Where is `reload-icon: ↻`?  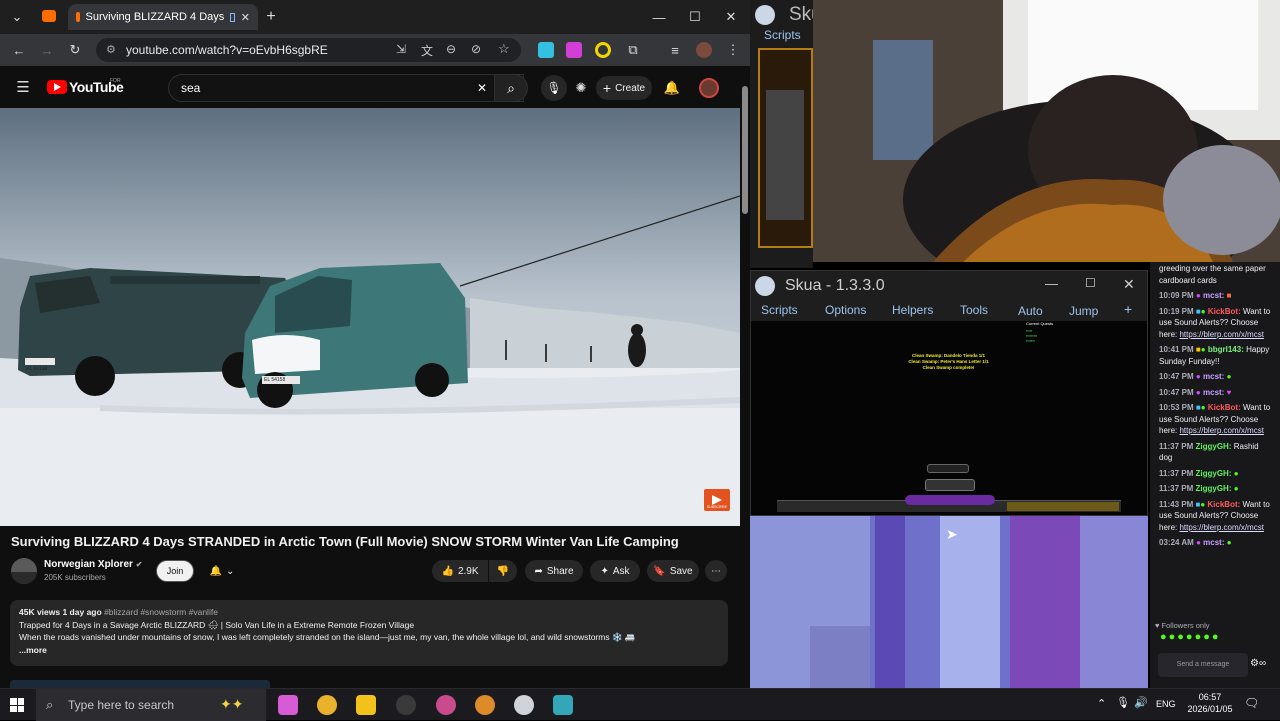 reload-icon: ↻ is located at coordinates (75, 50).